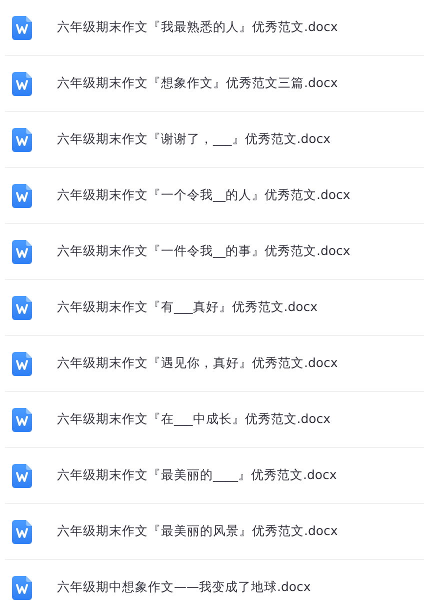  What do you see at coordinates (197, 27) in the screenshot?
I see `file-name: 六年级期末作文『我最熟悉的人』优秀范文.docx` at bounding box center [197, 27].